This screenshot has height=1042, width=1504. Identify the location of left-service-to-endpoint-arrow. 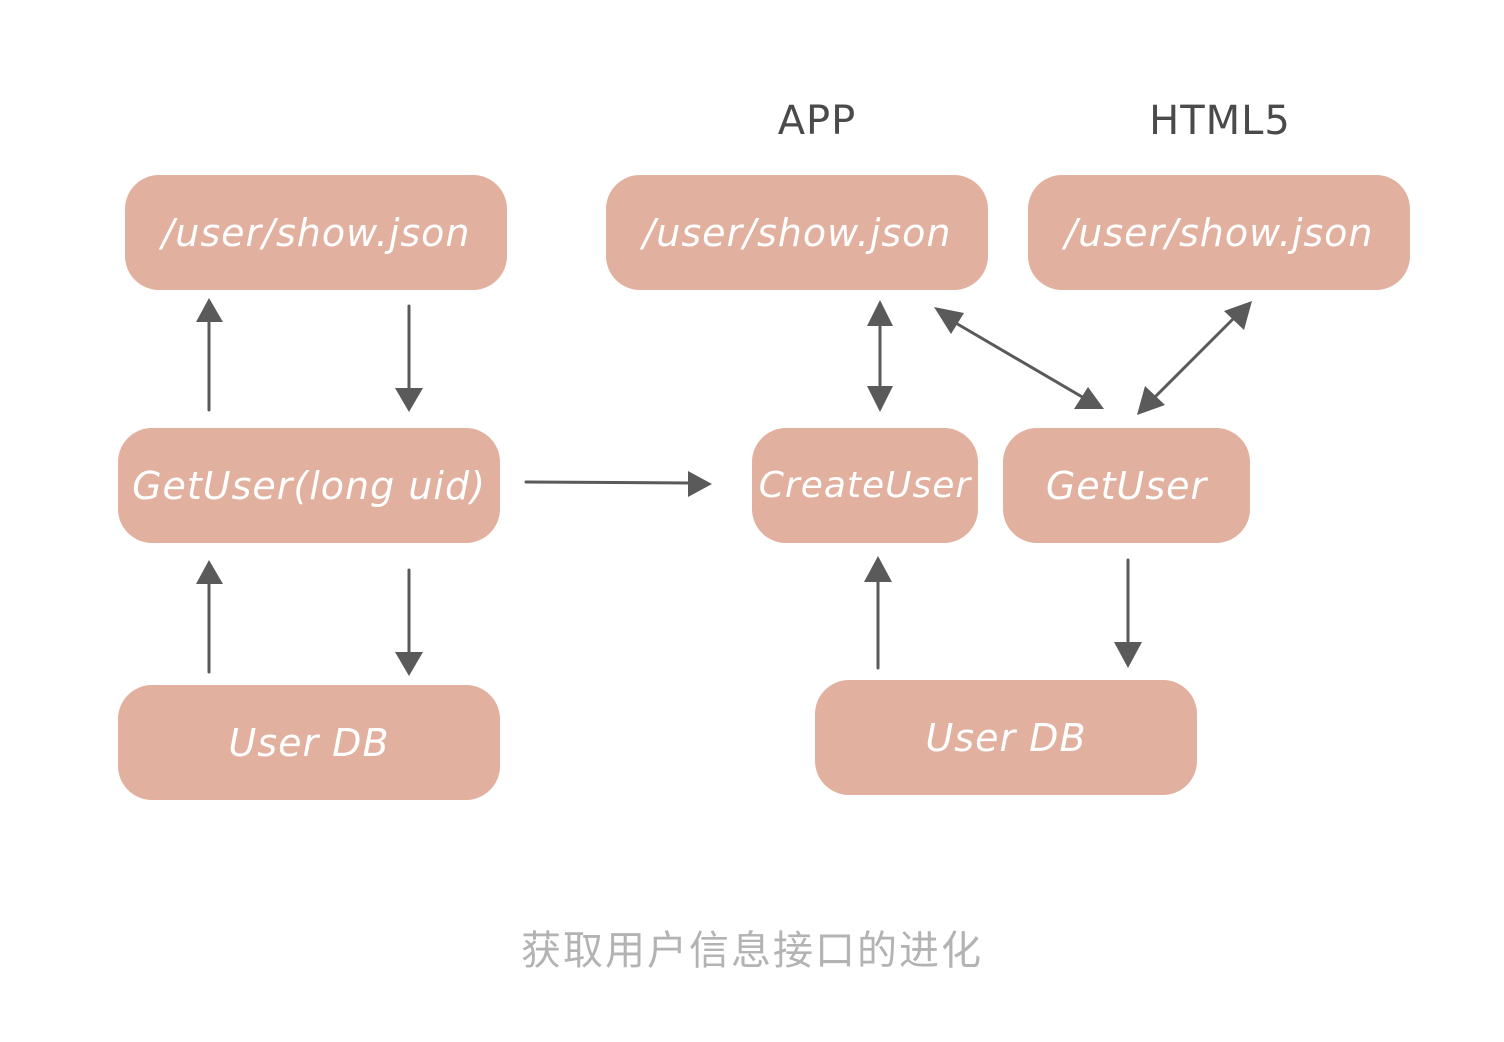
(209, 355).